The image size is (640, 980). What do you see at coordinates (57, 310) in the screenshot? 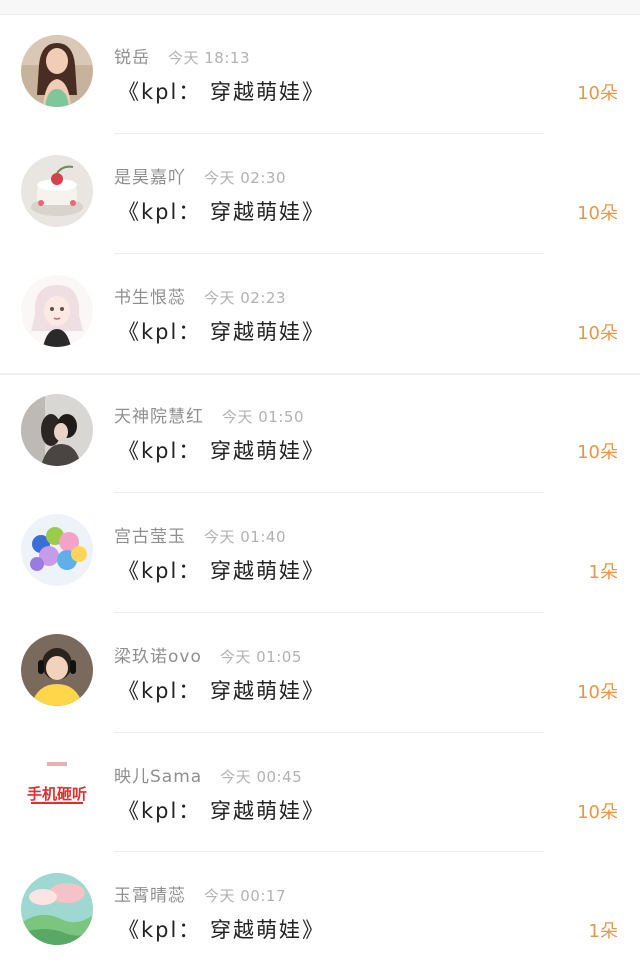
I see `anime-girl-avatar` at bounding box center [57, 310].